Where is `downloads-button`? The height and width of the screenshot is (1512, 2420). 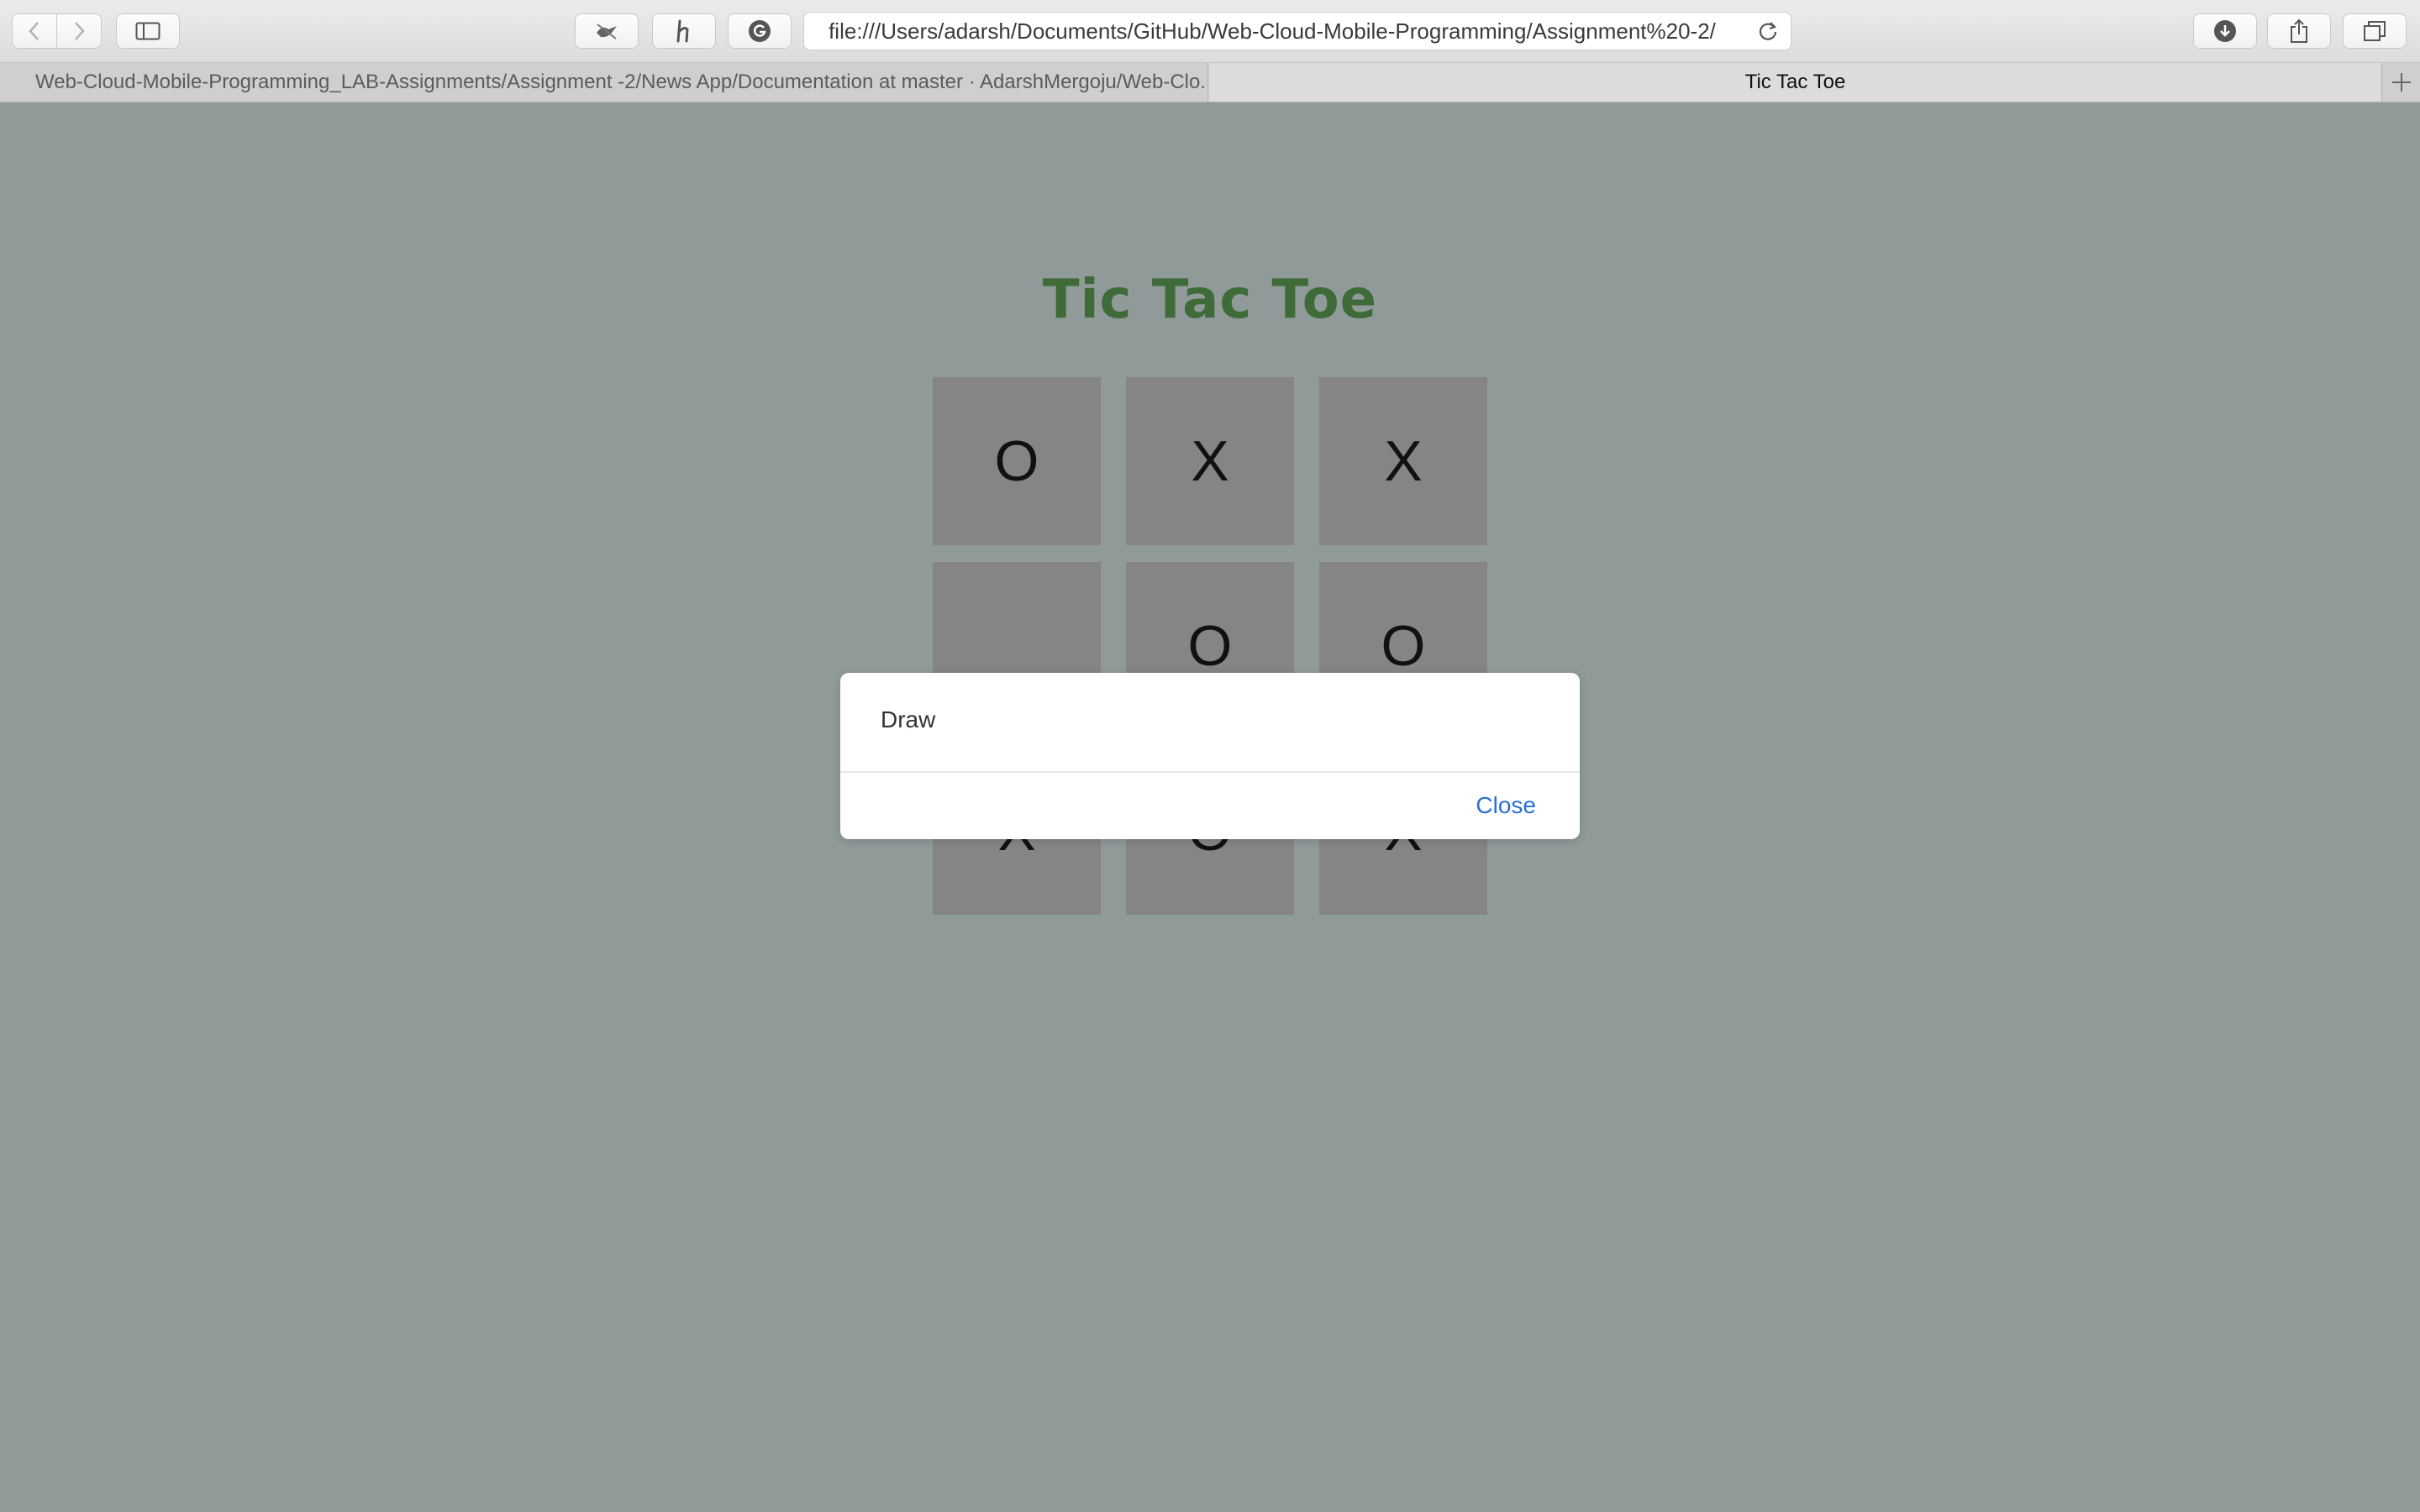 downloads-button is located at coordinates (2225, 31).